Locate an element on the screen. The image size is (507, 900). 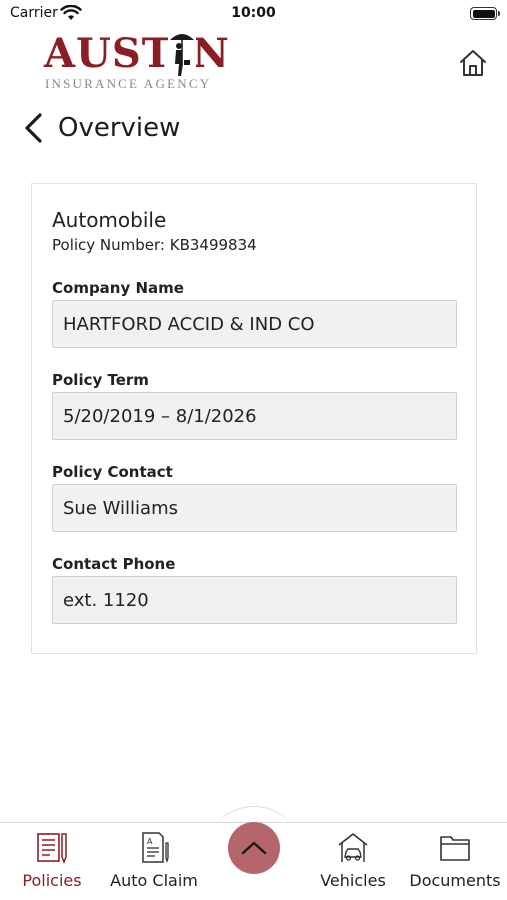
status-bar: Carrier 10:00 is located at coordinates (253, 14).